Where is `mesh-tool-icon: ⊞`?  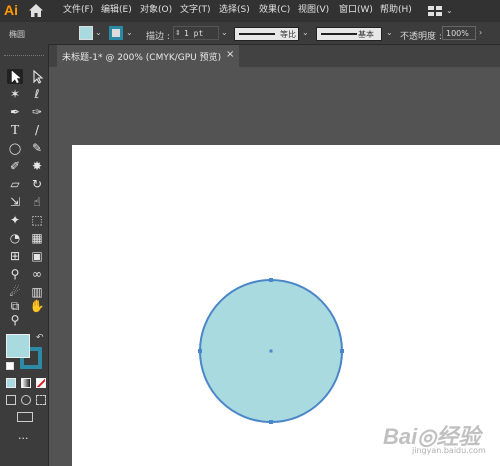 mesh-tool-icon: ⊞ is located at coordinates (15, 256).